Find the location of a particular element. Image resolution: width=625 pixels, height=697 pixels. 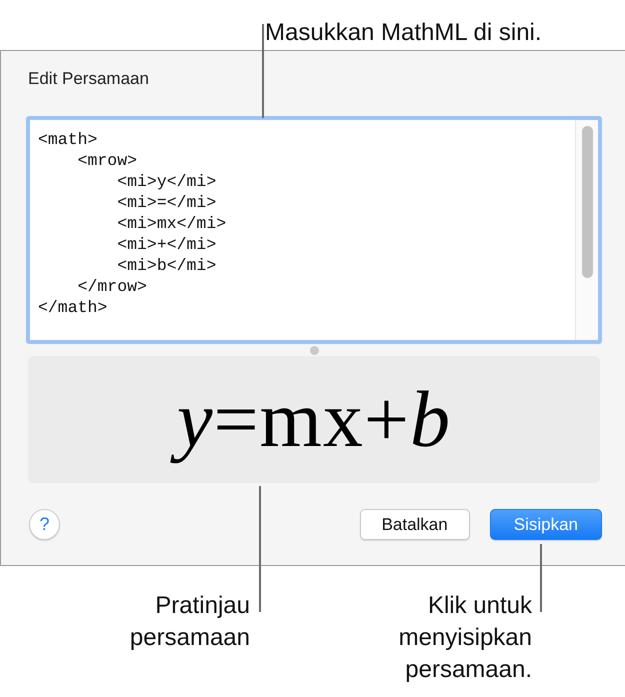

scrollbar is located at coordinates (586, 230).